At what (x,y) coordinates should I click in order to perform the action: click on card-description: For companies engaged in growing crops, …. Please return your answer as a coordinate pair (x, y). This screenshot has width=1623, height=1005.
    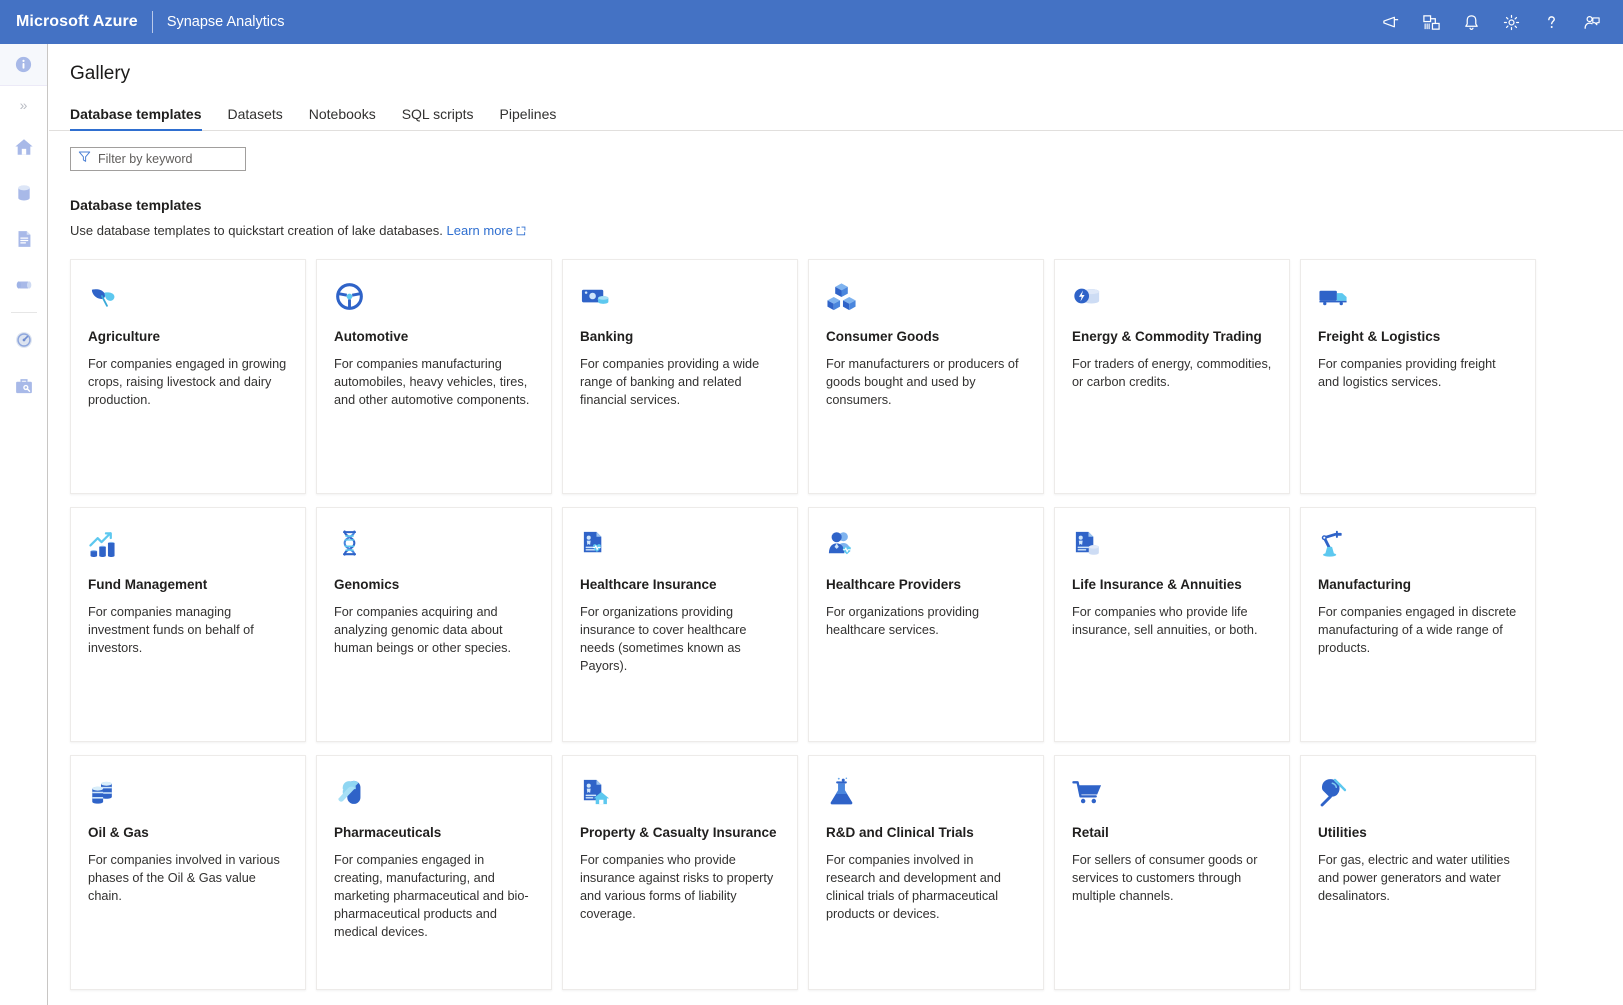
    Looking at the image, I should click on (187, 382).